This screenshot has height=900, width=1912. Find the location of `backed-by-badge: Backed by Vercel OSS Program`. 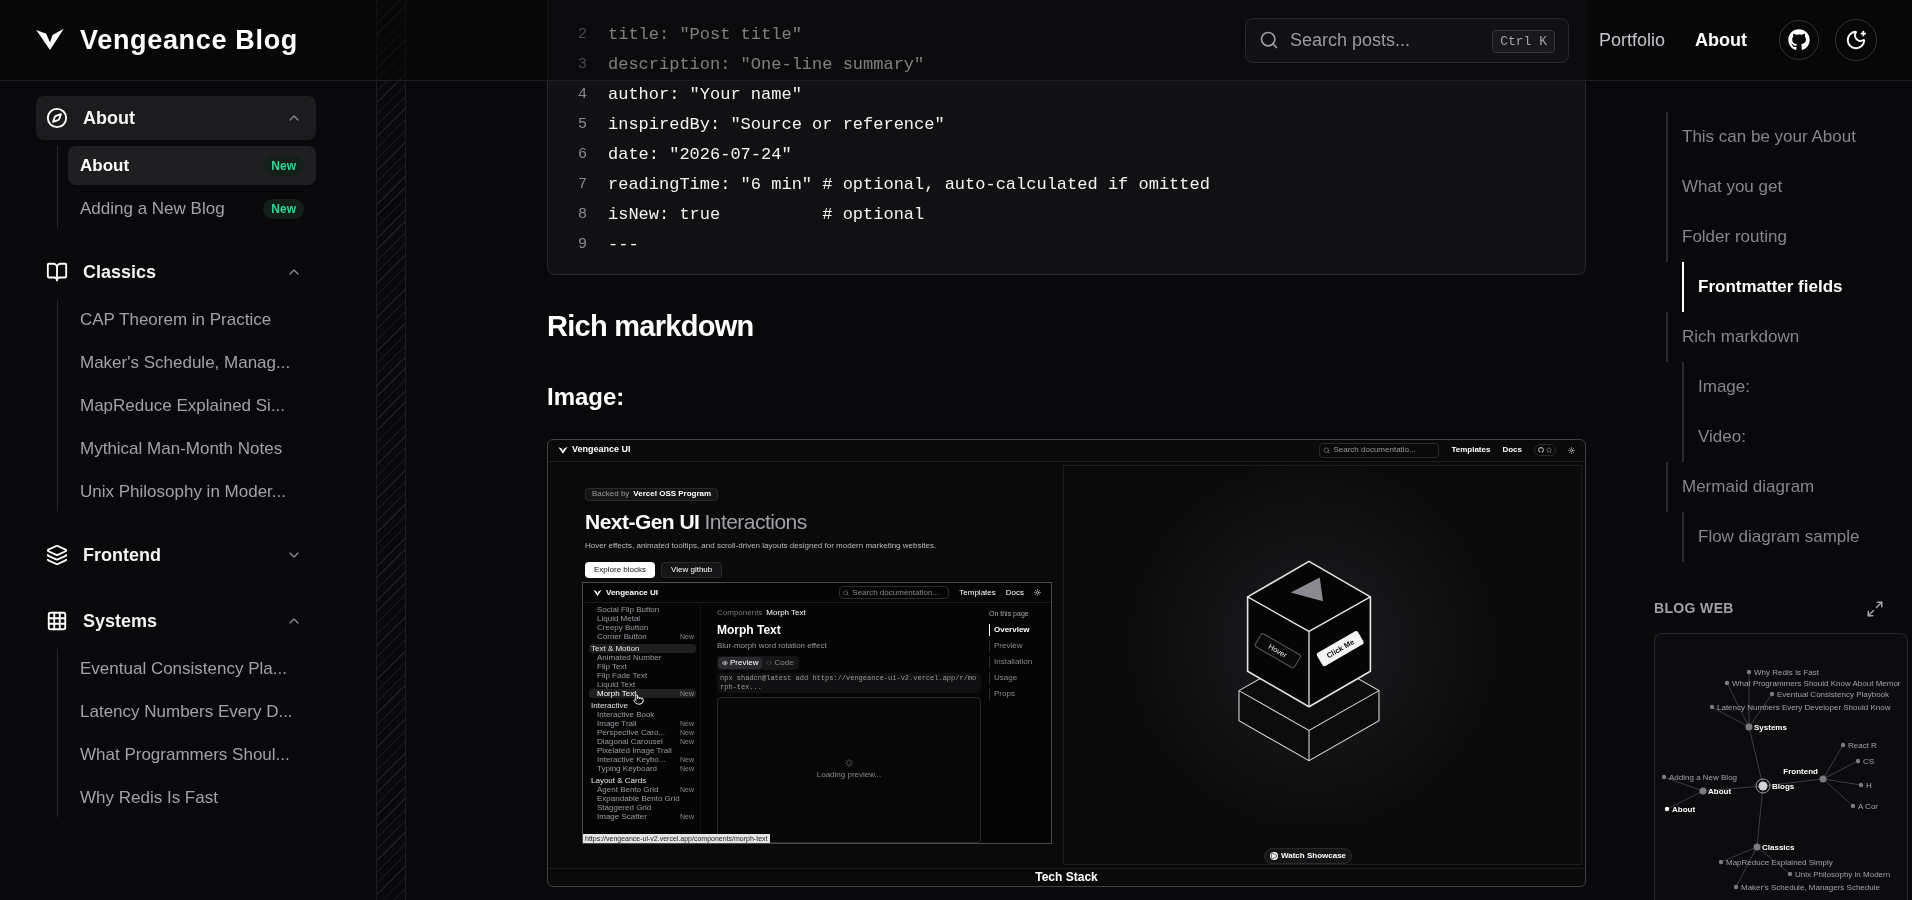

backed-by-badge: Backed by Vercel OSS Program is located at coordinates (652, 494).